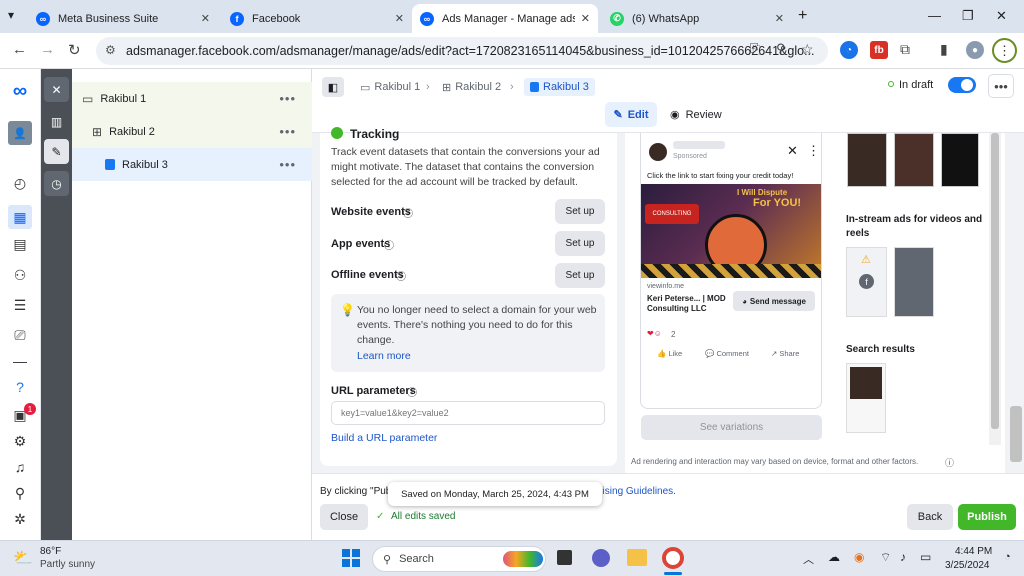  Describe the element at coordinates (20, 244) in the screenshot. I see `pages-icon: ▤` at that location.